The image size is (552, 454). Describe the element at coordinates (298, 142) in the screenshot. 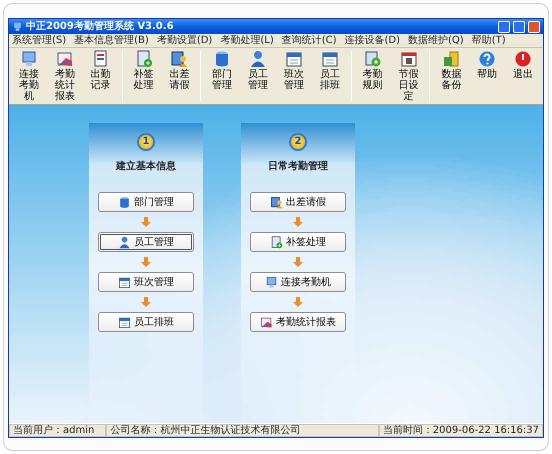

I see `step-number: 2` at that location.